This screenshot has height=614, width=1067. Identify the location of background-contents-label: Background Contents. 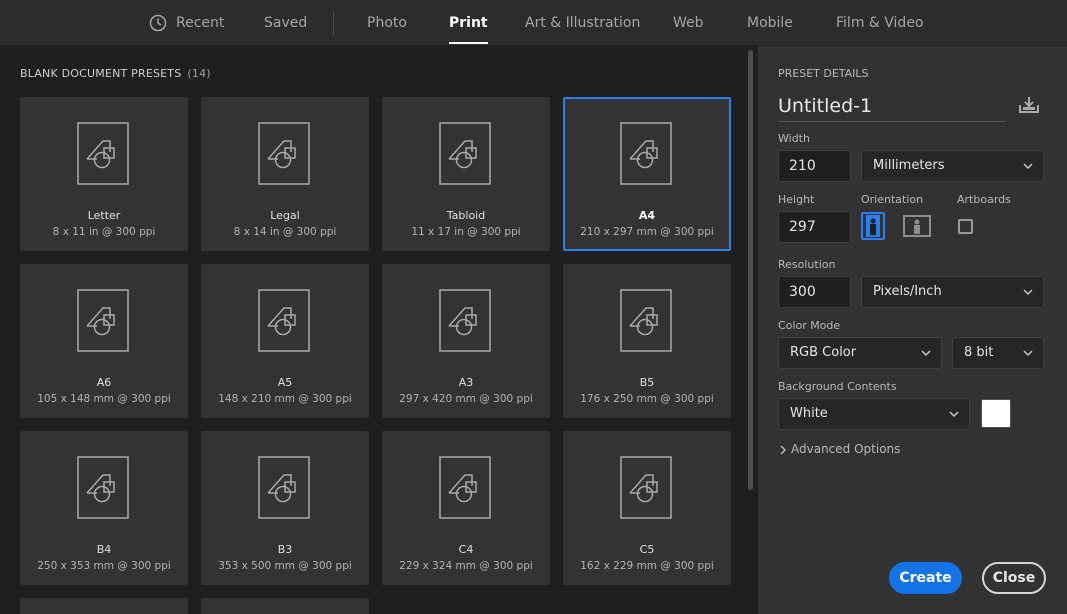
(837, 386).